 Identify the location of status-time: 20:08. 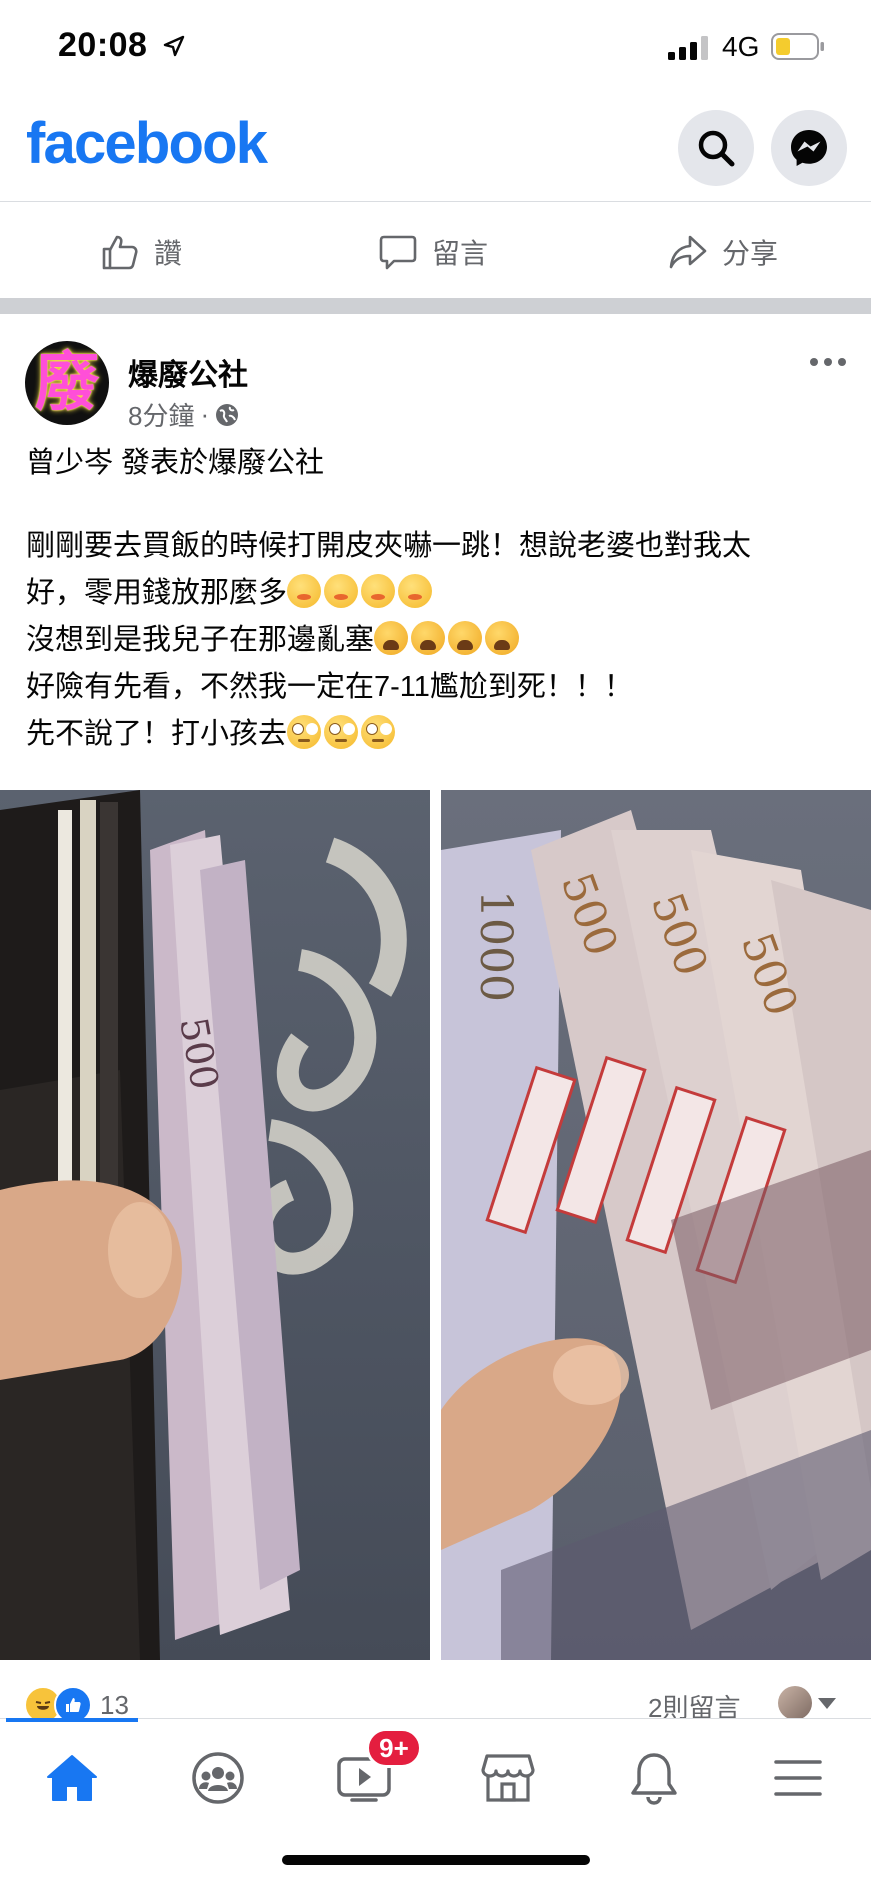
(103, 45).